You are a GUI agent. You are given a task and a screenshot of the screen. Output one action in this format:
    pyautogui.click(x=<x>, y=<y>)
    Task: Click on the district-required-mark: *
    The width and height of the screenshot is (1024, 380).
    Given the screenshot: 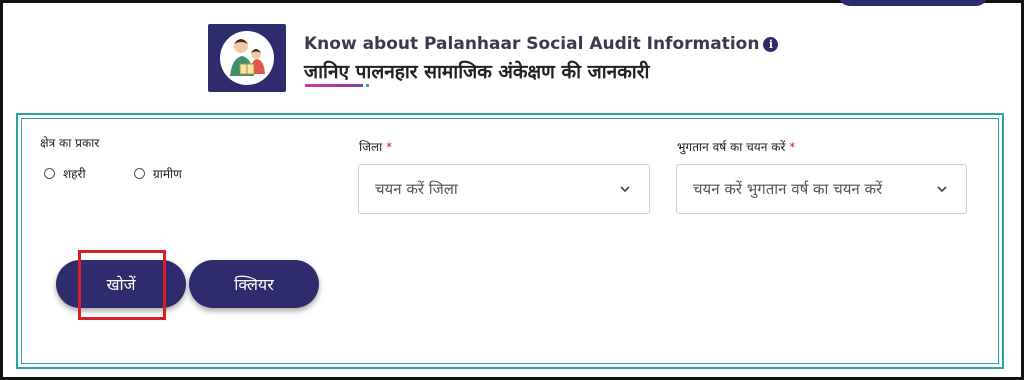 What is the action you would take?
    pyautogui.click(x=389, y=147)
    